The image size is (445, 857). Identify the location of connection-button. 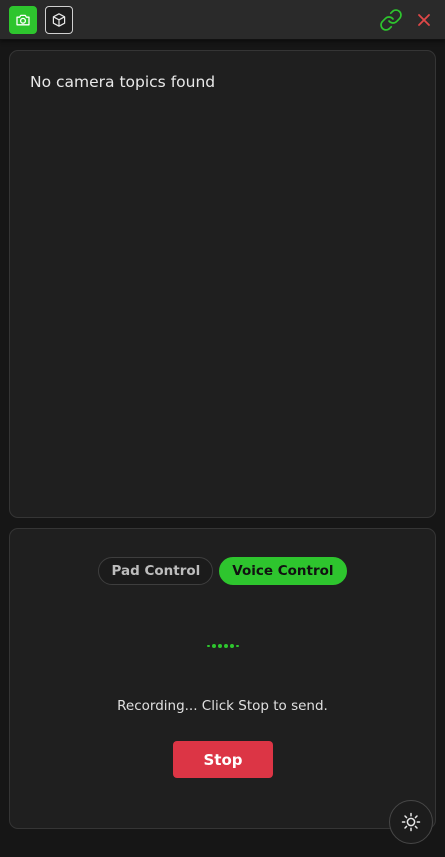
(391, 20).